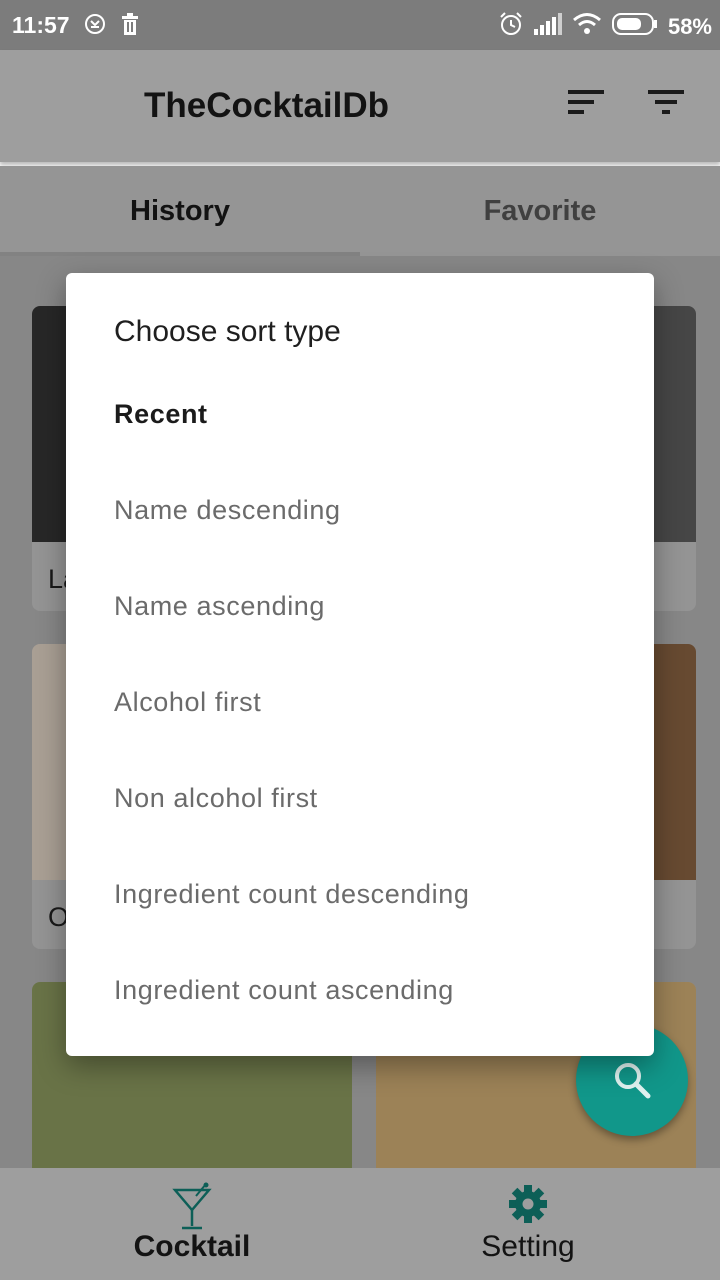  I want to click on status-time: 11:57, so click(41, 25).